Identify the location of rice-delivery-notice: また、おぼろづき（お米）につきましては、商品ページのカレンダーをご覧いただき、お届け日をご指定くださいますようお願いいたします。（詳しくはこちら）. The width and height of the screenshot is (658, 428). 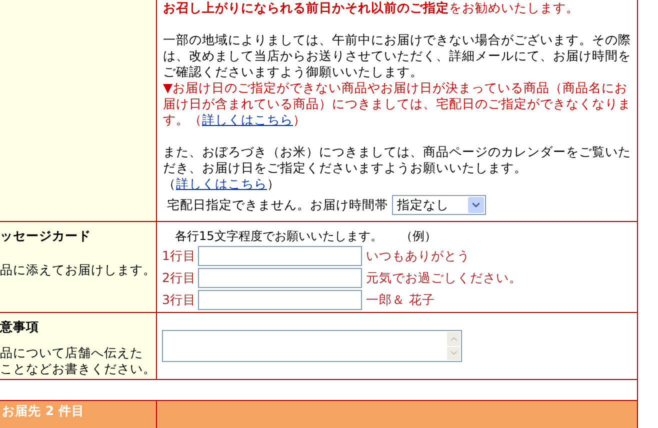
(397, 168).